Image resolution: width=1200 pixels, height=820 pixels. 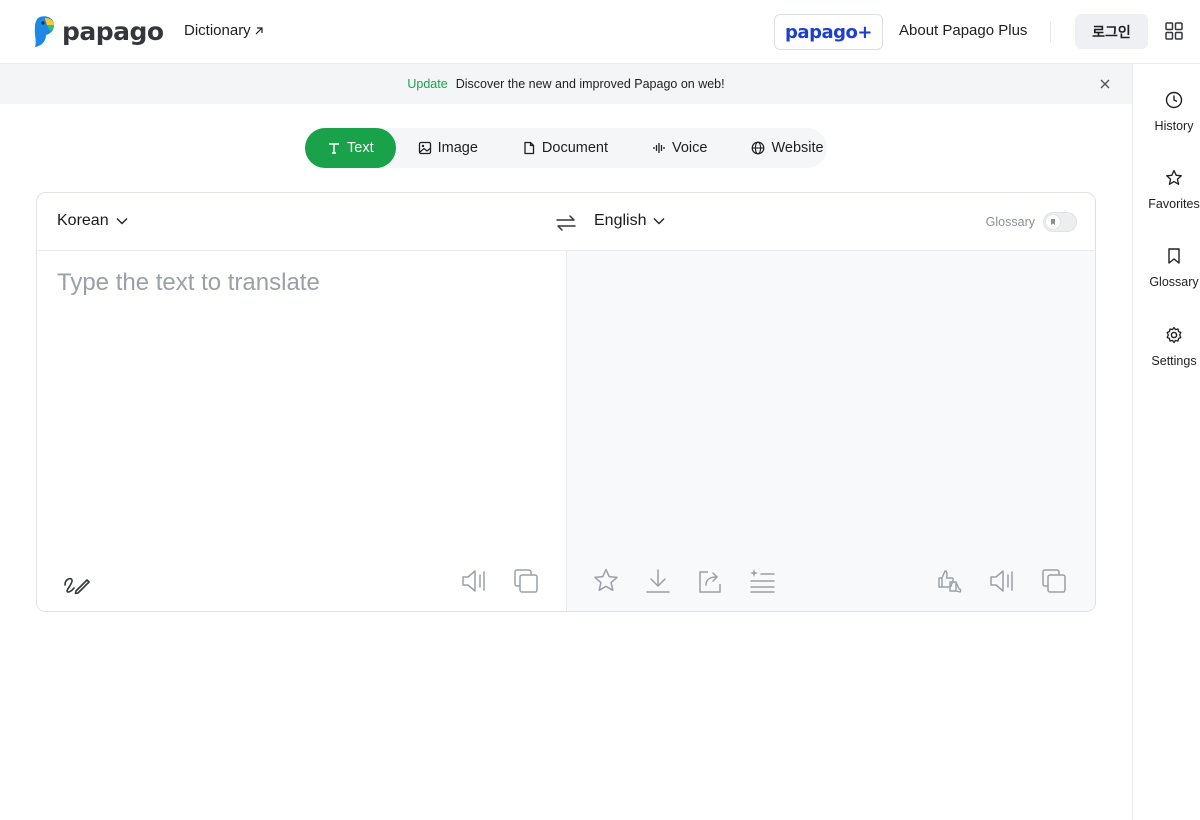 I want to click on download-icon, so click(x=658, y=581).